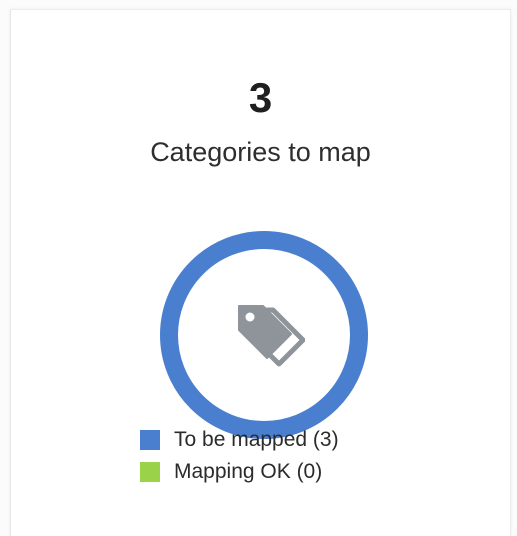 Image resolution: width=517 pixels, height=536 pixels. What do you see at coordinates (248, 471) in the screenshot?
I see `legend-label-mapping-ok: Mapping OK (0)` at bounding box center [248, 471].